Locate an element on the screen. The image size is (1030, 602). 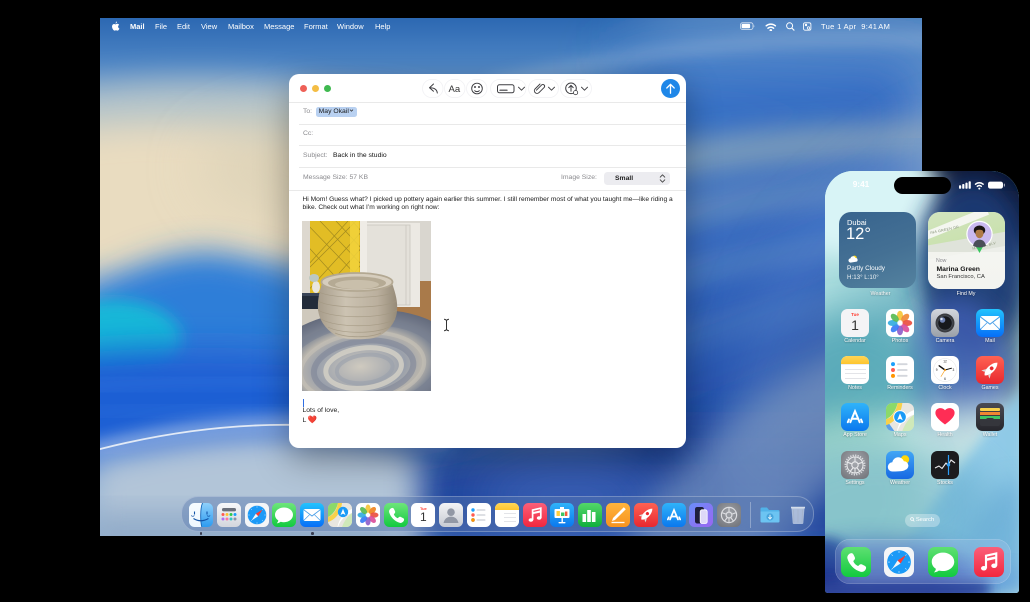
svg-text: Aa is located at coordinates (455, 89).